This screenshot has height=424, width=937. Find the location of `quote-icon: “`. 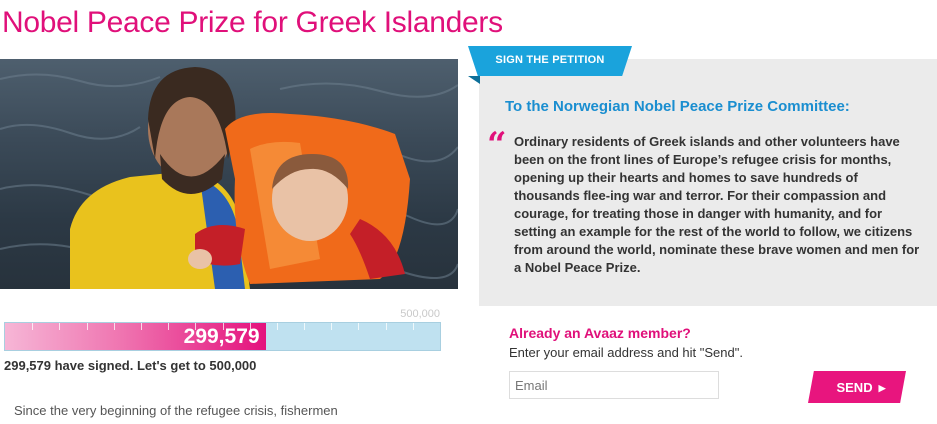

quote-icon: “ is located at coordinates (497, 145).